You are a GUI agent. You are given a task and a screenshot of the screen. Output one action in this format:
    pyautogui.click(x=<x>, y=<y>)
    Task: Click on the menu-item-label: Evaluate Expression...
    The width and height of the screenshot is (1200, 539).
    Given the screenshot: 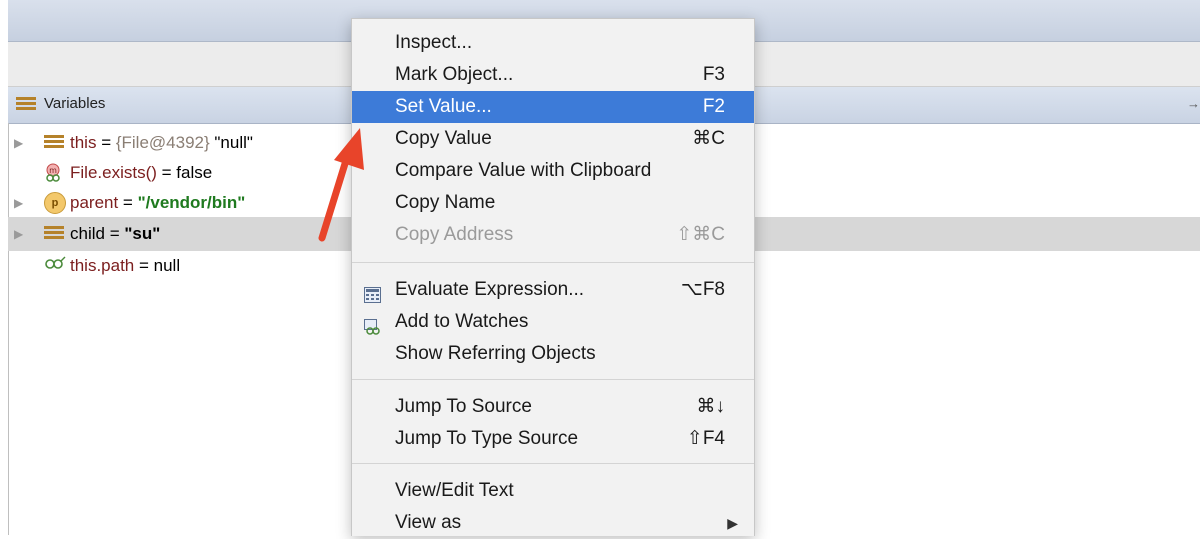 What is the action you would take?
    pyautogui.click(x=490, y=289)
    